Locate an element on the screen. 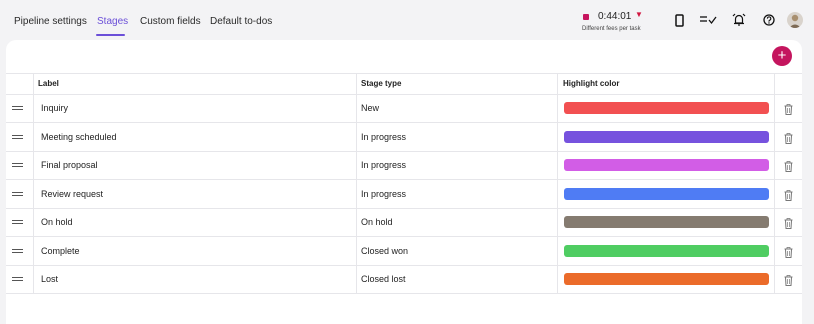 The height and width of the screenshot is (324, 814). table-row: Meeting scheduled In progress is located at coordinates (404, 137).